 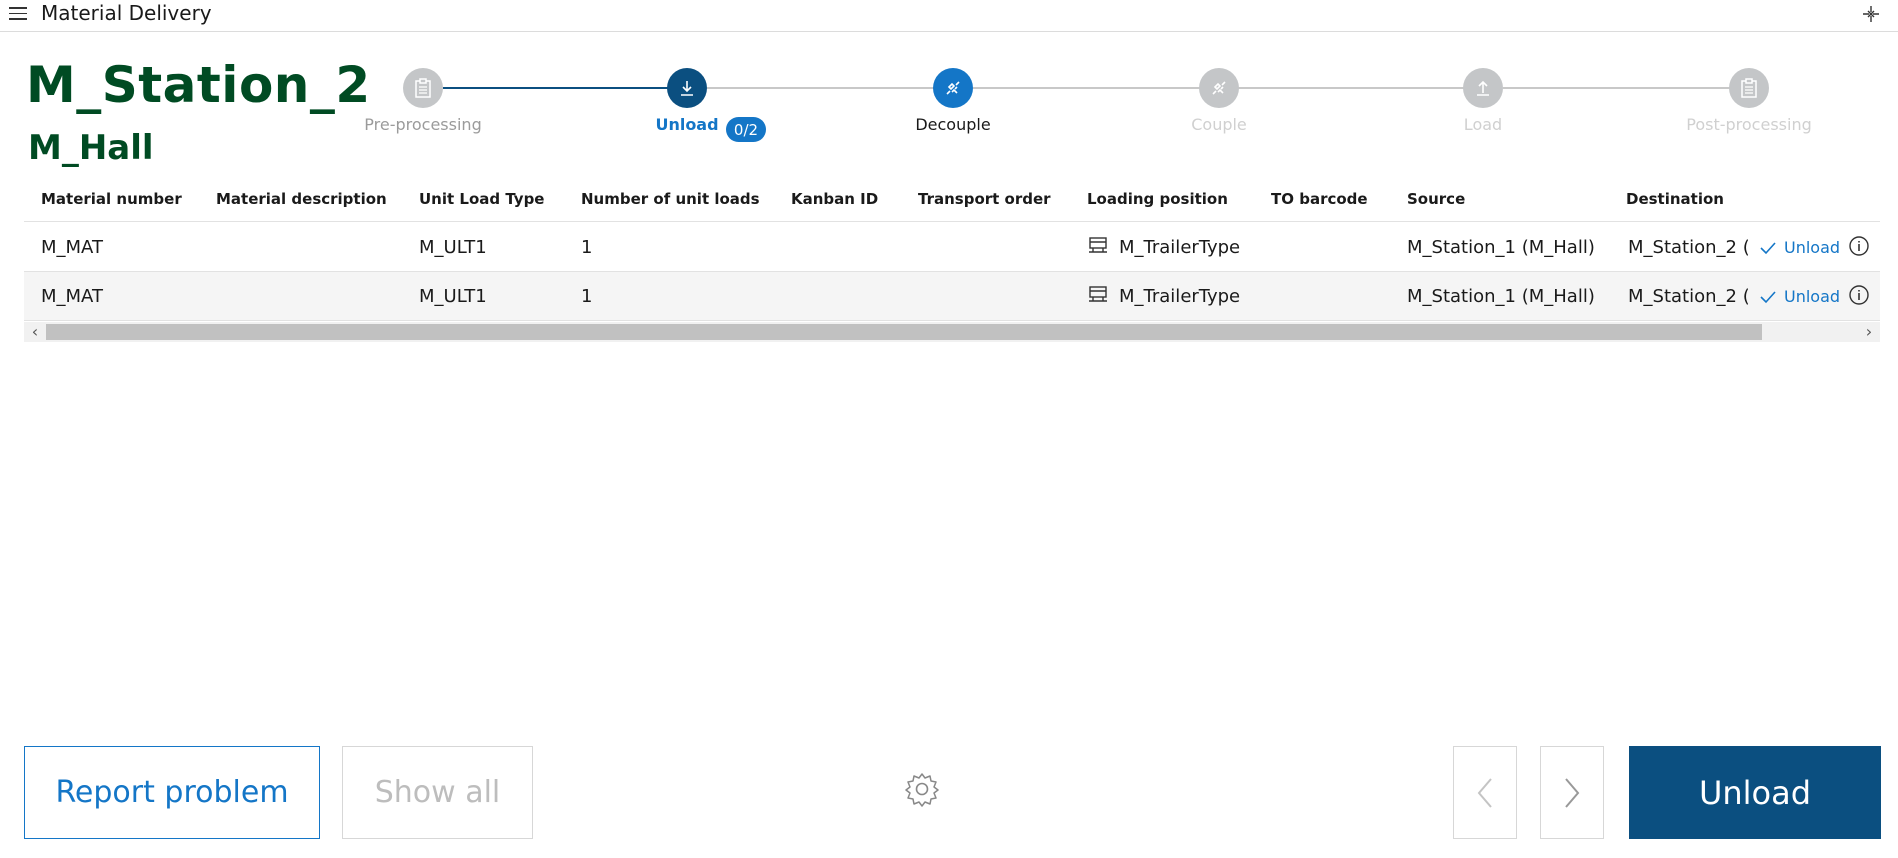 What do you see at coordinates (670, 199) in the screenshot?
I see `column-header: Number of unit loads` at bounding box center [670, 199].